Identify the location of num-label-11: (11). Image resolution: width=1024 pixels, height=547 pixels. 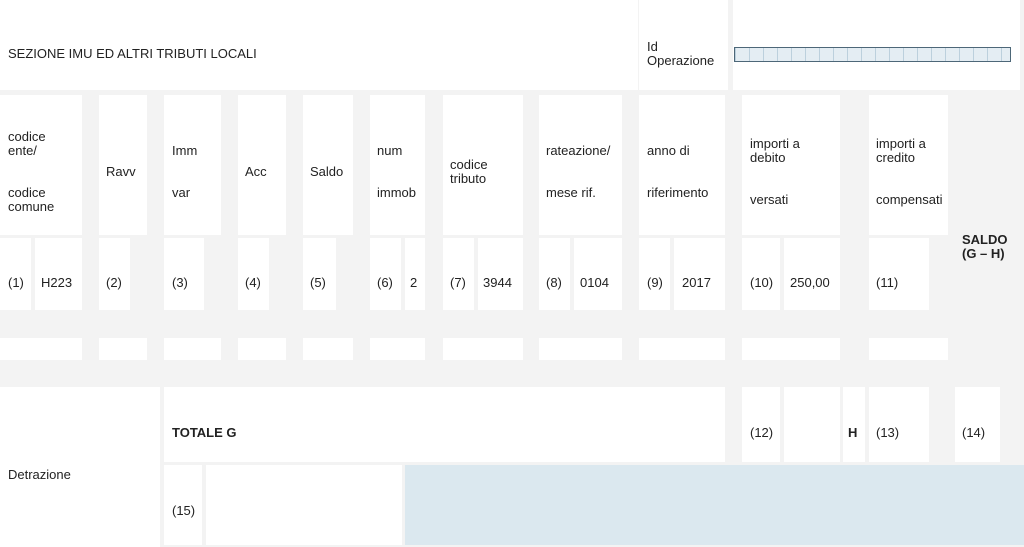
(887, 282).